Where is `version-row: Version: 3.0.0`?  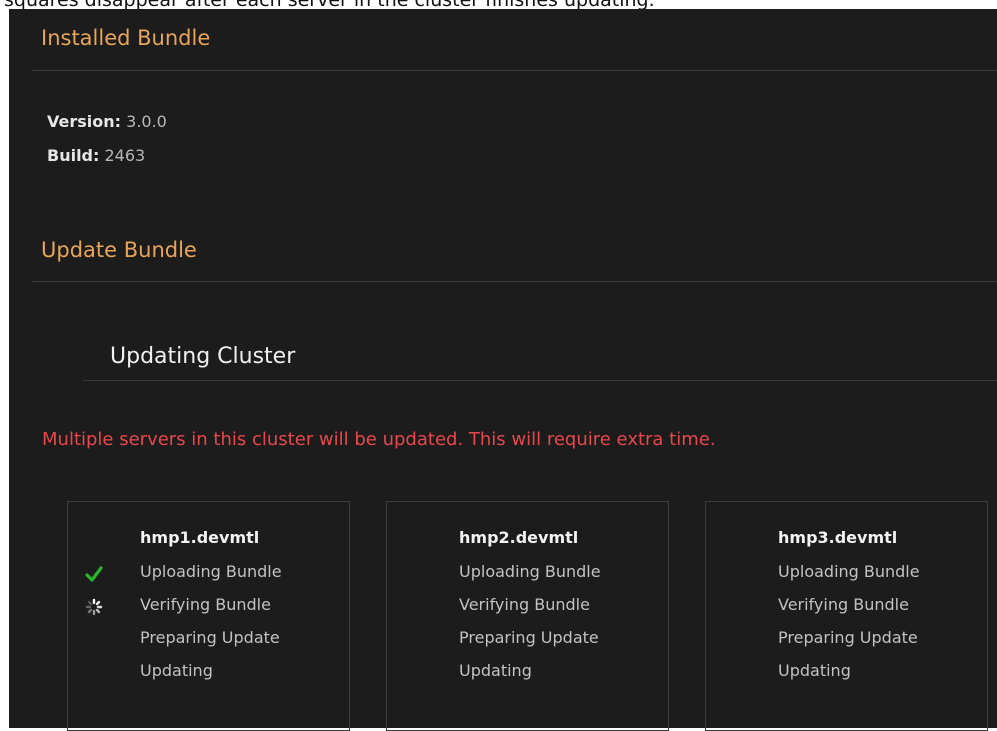 version-row: Version: 3.0.0 is located at coordinates (107, 122).